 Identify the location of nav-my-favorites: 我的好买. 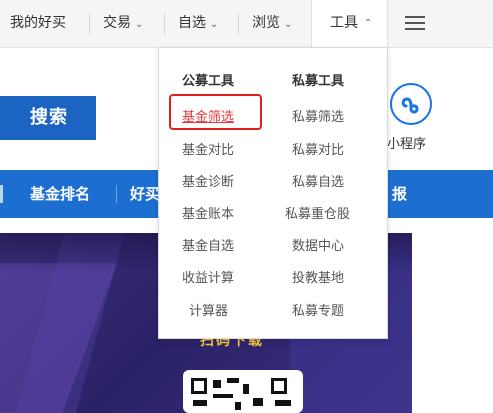
(38, 23).